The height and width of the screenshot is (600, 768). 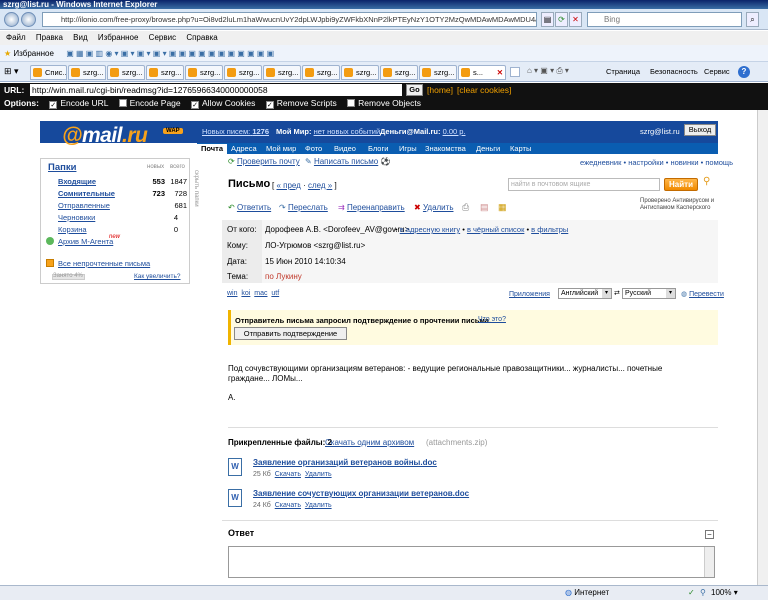 I want to click on collapse-reply-icon: –, so click(x=709, y=534).